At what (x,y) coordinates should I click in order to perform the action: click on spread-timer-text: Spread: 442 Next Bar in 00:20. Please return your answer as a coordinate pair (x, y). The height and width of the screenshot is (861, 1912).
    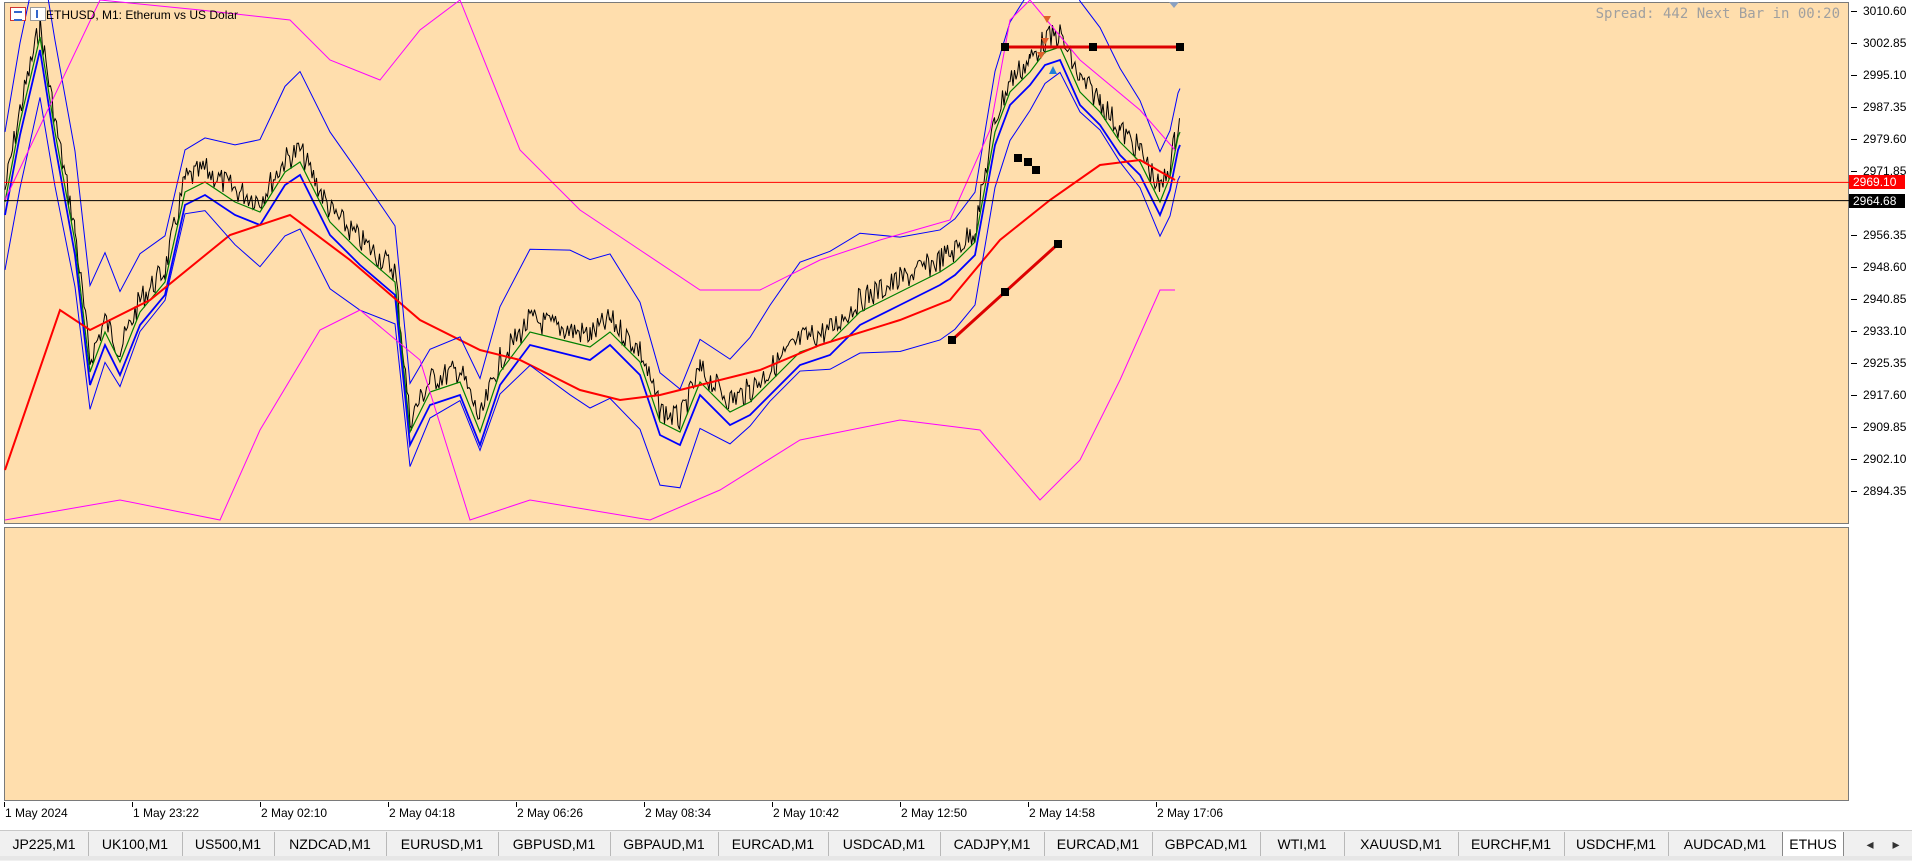
    Looking at the image, I should click on (1717, 14).